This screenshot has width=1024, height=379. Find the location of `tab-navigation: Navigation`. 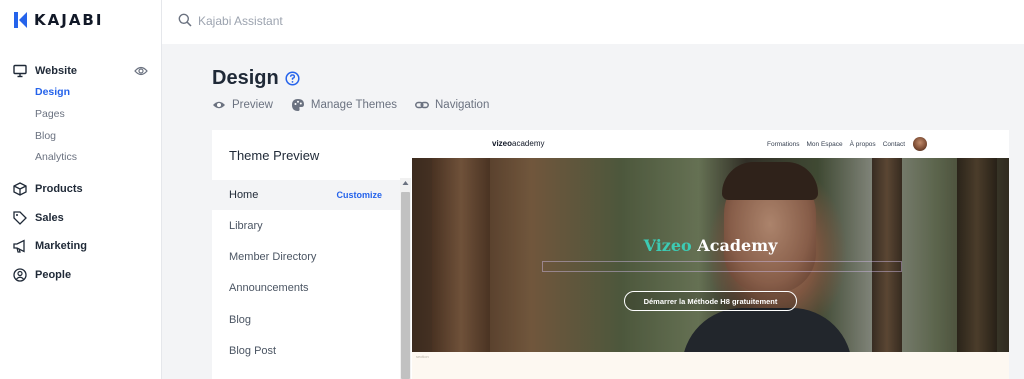

tab-navigation: Navigation is located at coordinates (452, 105).